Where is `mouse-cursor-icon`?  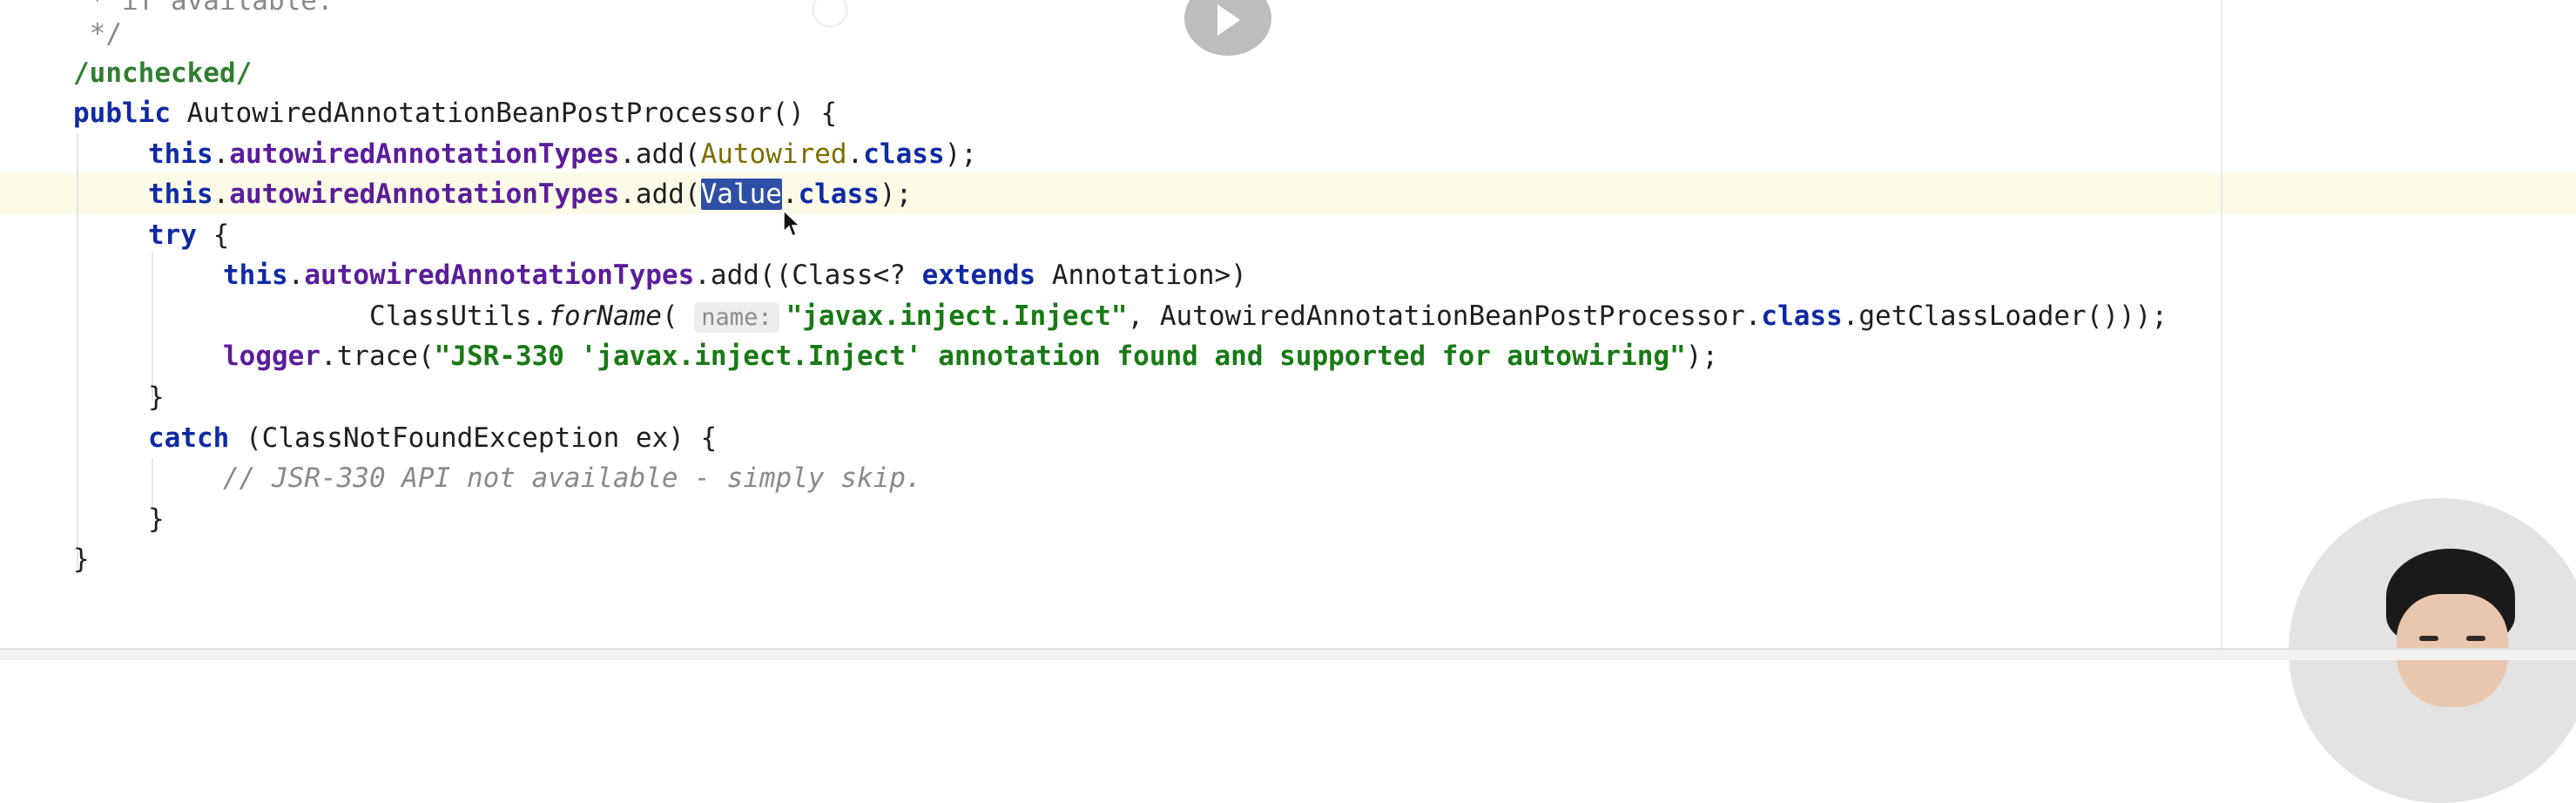
mouse-cursor-icon is located at coordinates (792, 223).